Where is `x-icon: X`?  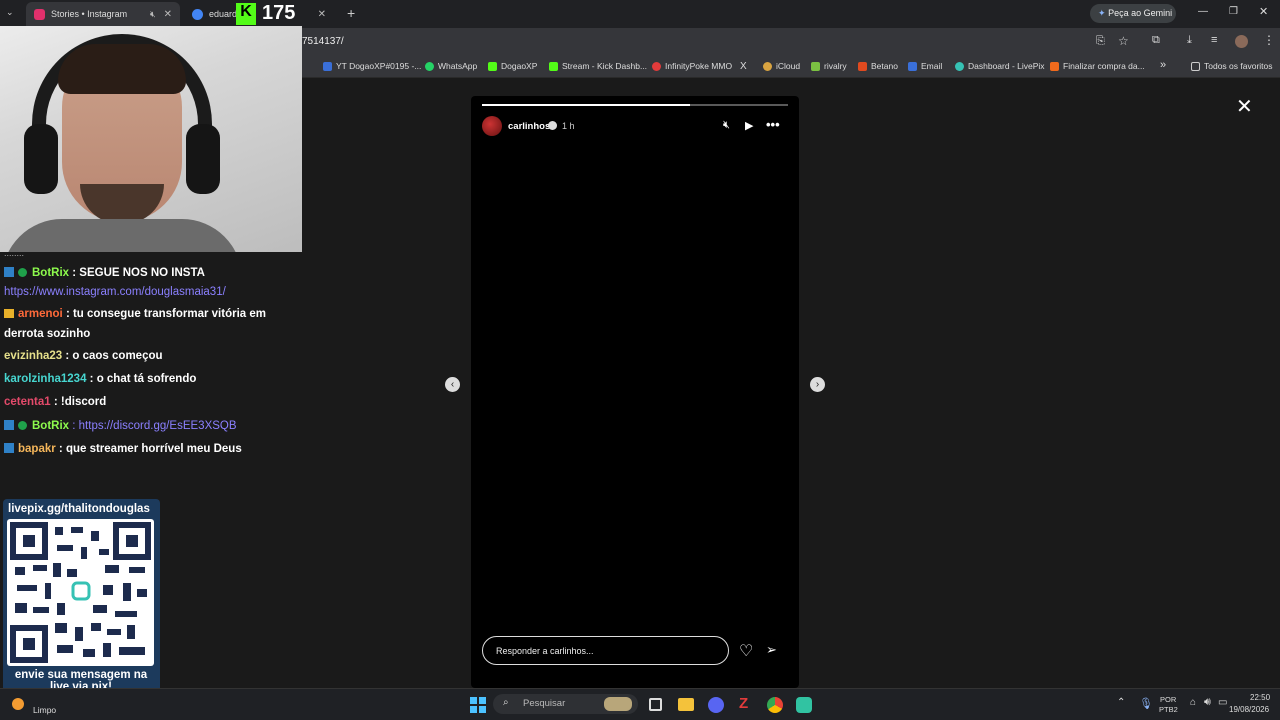
x-icon: X is located at coordinates (743, 66).